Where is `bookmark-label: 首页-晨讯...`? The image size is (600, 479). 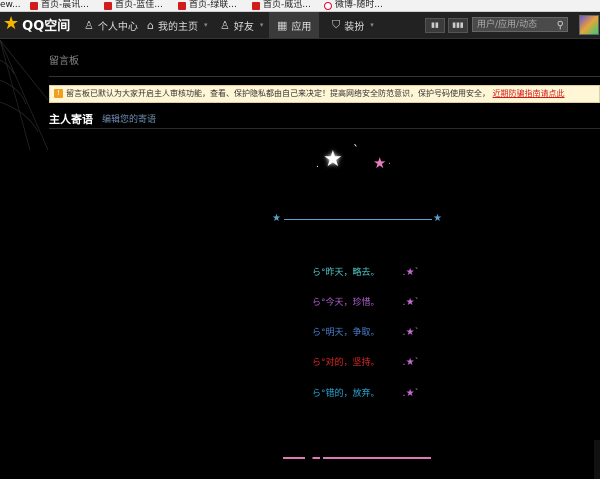
bookmark-label: 首页-晨讯... is located at coordinates (65, 5).